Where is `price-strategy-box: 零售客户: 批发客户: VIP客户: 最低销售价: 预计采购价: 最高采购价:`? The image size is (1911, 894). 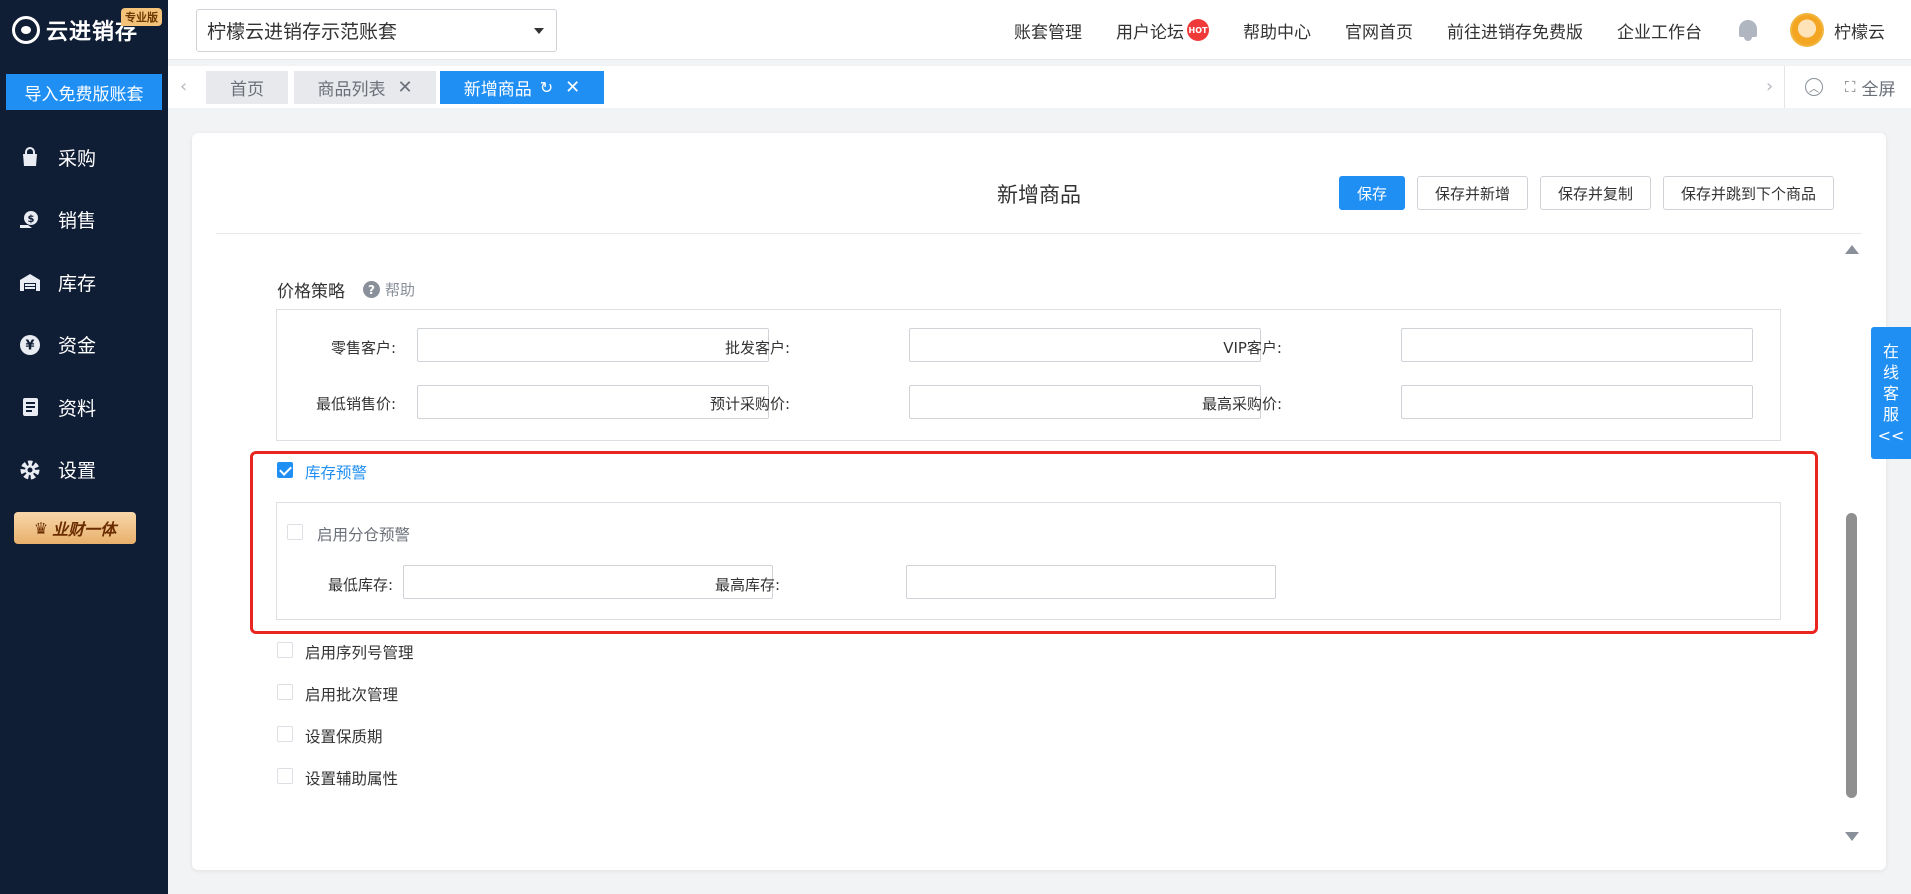 price-strategy-box: 零售客户: 批发客户: VIP客户: 最低销售价: 预计采购价: 最高采购价: is located at coordinates (1028, 375).